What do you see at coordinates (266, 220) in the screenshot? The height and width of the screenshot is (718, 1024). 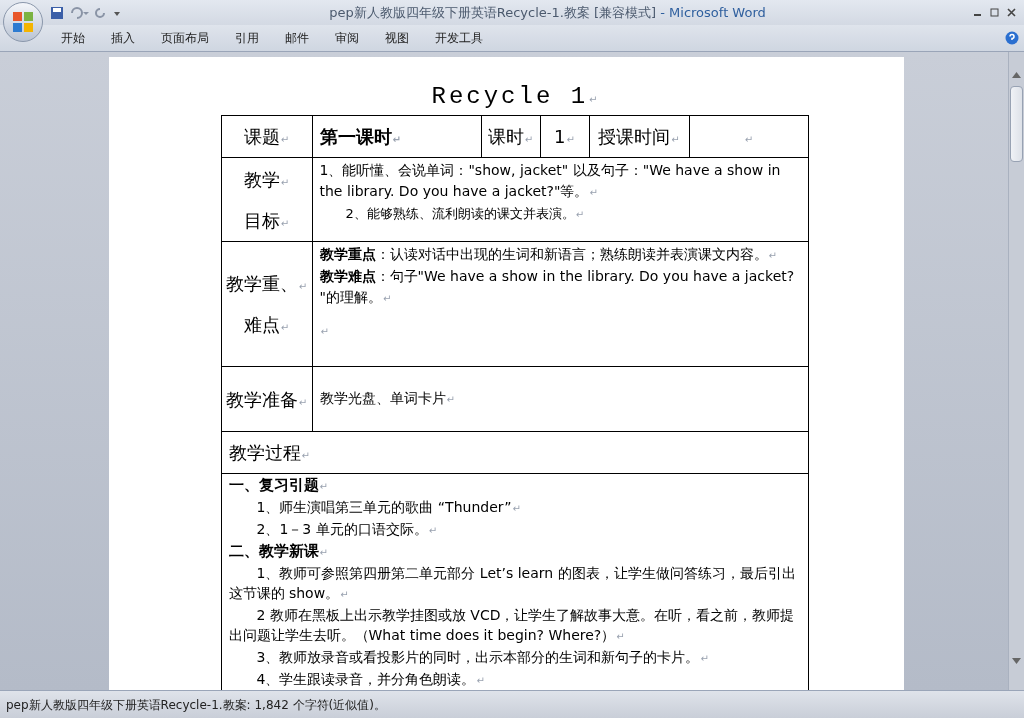 I see `row-label: 目标↵` at bounding box center [266, 220].